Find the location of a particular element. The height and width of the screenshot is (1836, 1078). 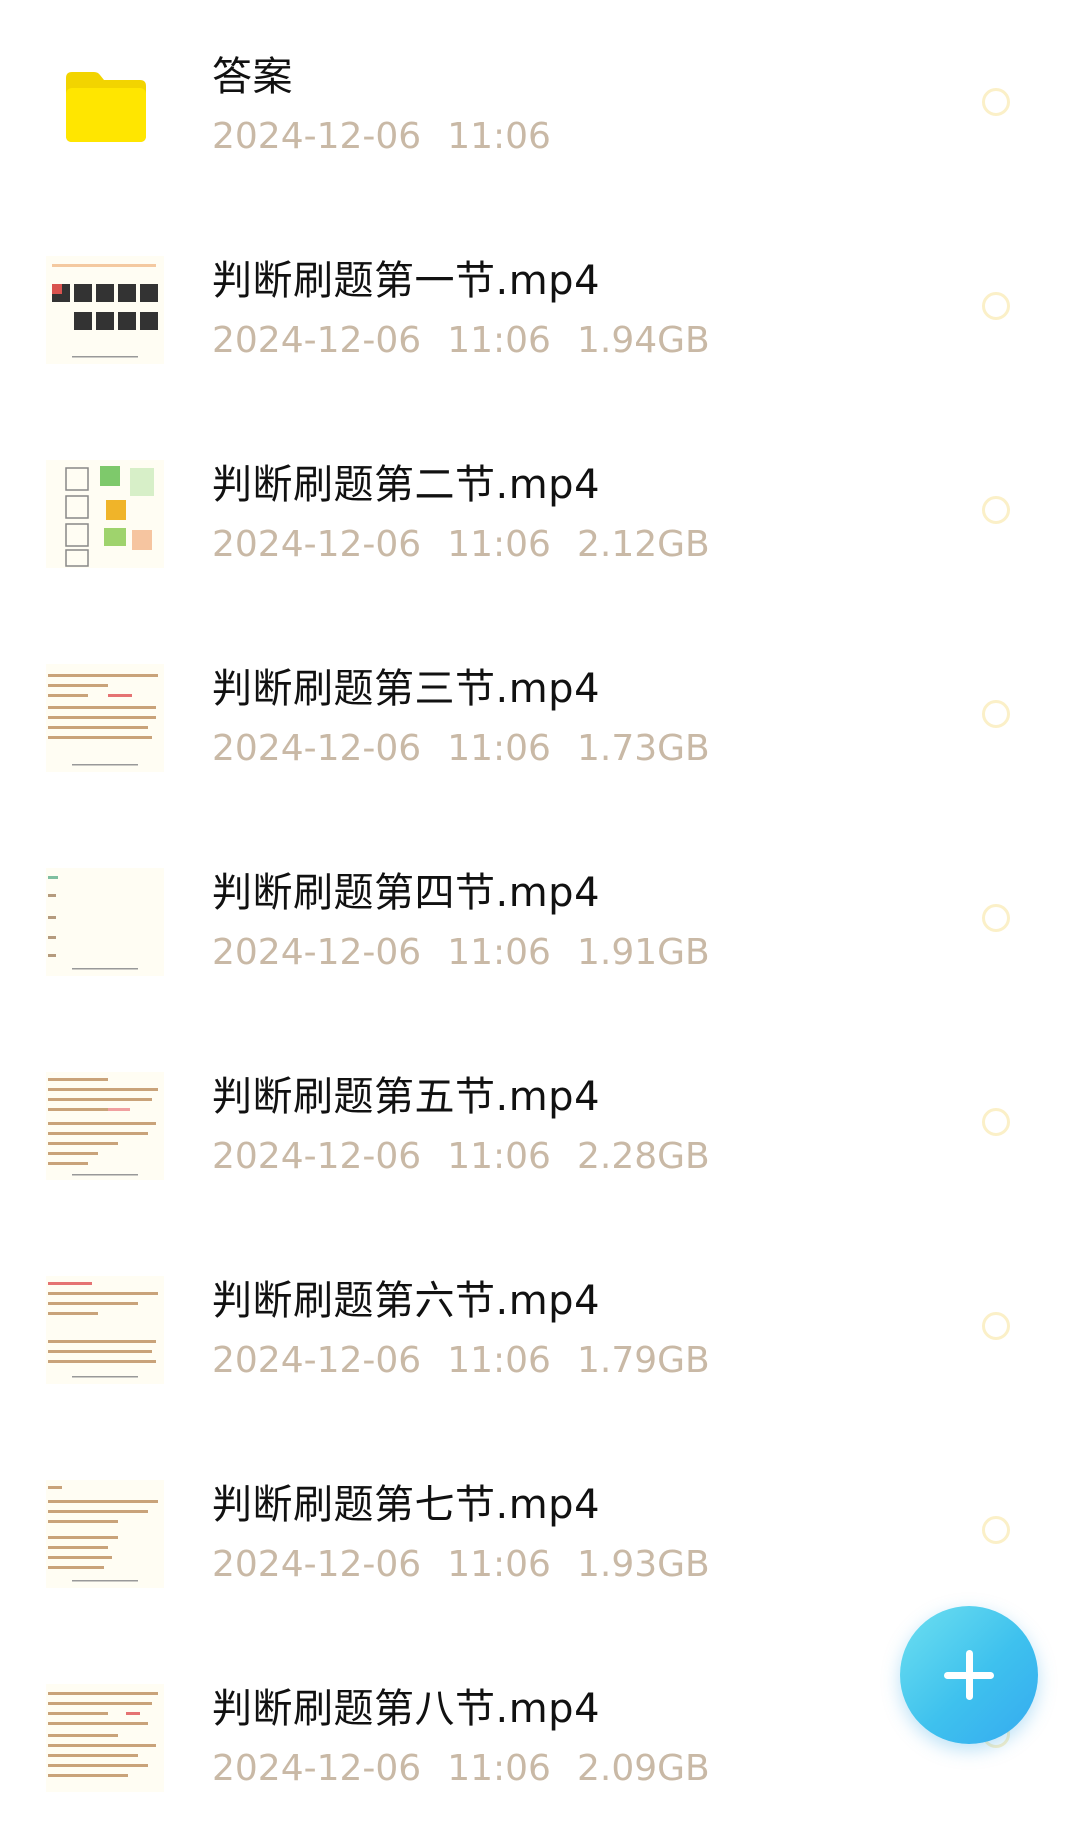

file-name: 判断刷题第五节.mp4 is located at coordinates (406, 1097).